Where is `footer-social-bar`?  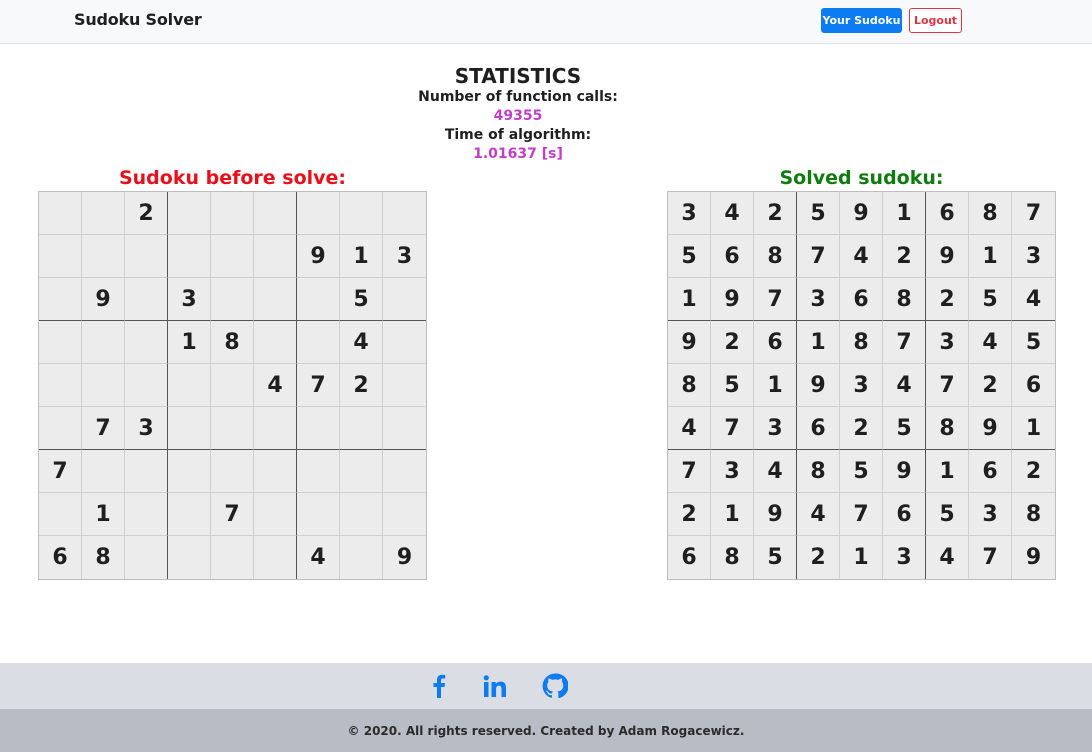 footer-social-bar is located at coordinates (546, 686).